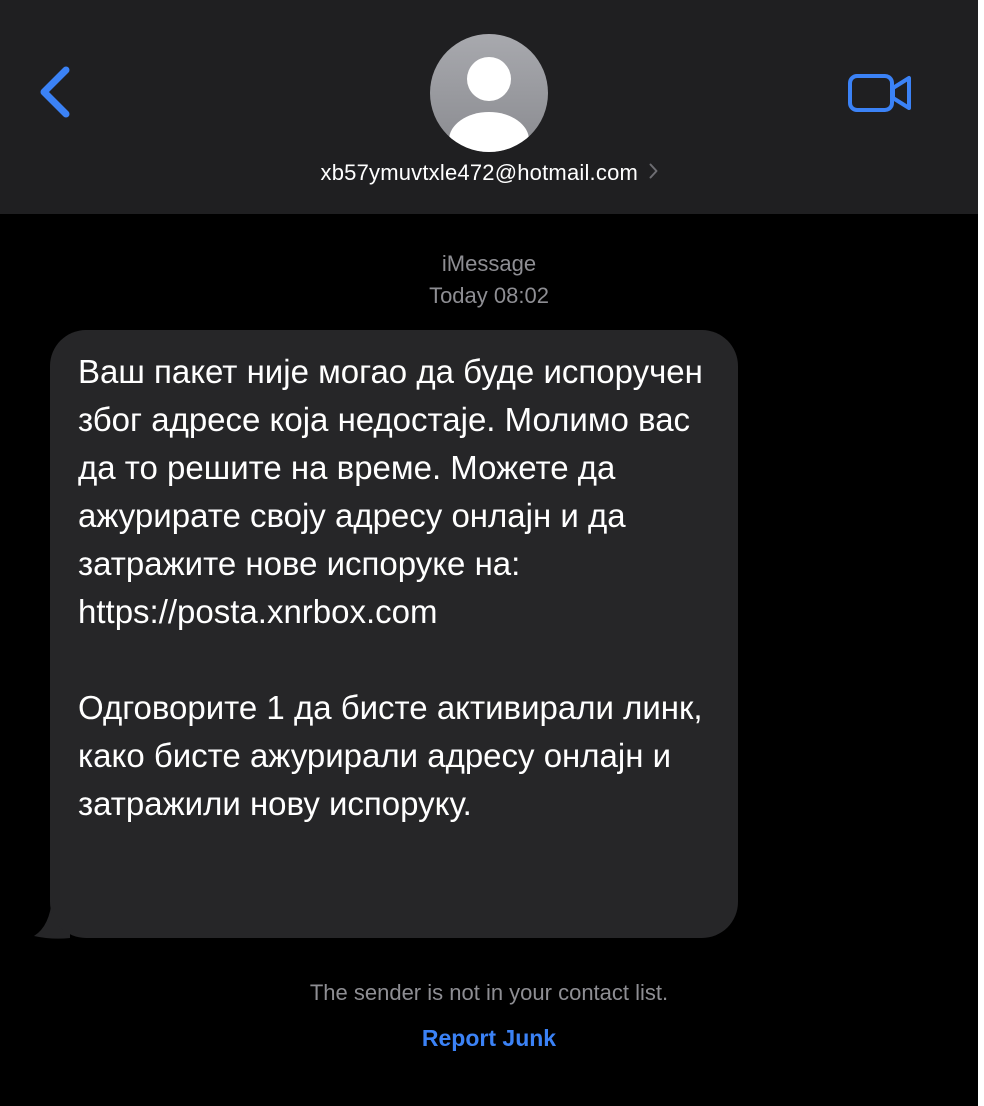 The height and width of the screenshot is (1106, 984). What do you see at coordinates (653, 171) in the screenshot?
I see `chevron-right-icon` at bounding box center [653, 171].